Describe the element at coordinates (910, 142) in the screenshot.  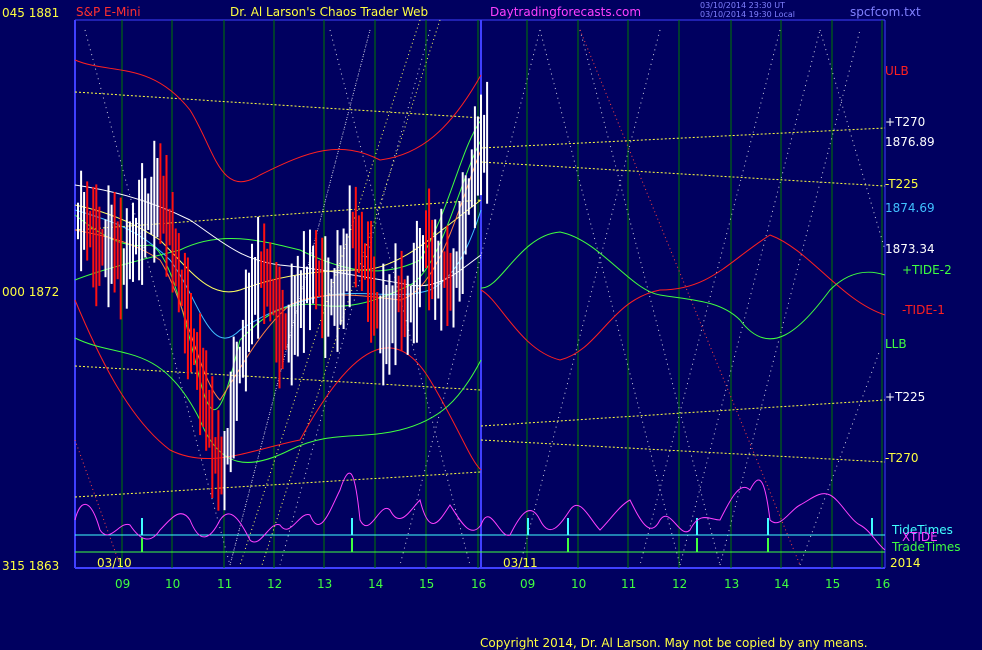
I see `right-label: 1876.89` at that location.